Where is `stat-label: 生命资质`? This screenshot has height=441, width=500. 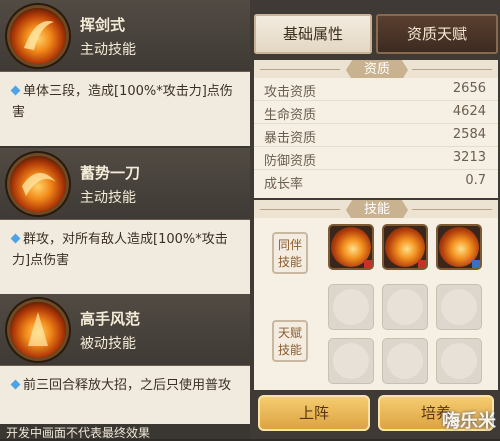
stat-label: 生命资质 is located at coordinates (290, 115).